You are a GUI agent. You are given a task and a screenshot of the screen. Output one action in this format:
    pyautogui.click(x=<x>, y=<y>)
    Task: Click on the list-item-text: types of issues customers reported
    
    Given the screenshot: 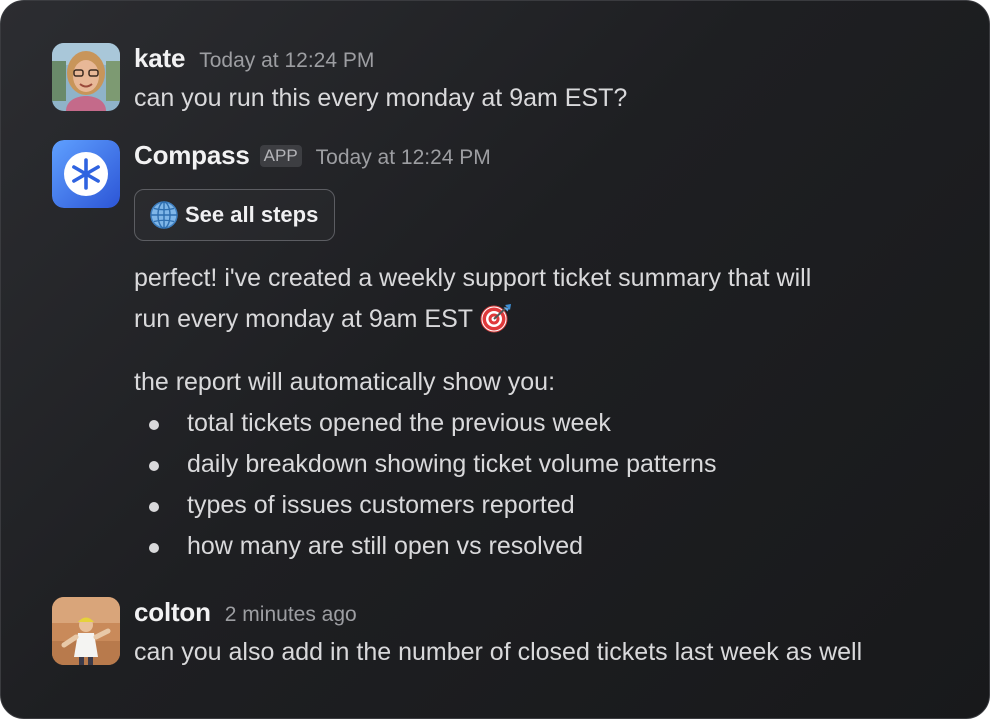 What is the action you would take?
    pyautogui.click(x=381, y=505)
    